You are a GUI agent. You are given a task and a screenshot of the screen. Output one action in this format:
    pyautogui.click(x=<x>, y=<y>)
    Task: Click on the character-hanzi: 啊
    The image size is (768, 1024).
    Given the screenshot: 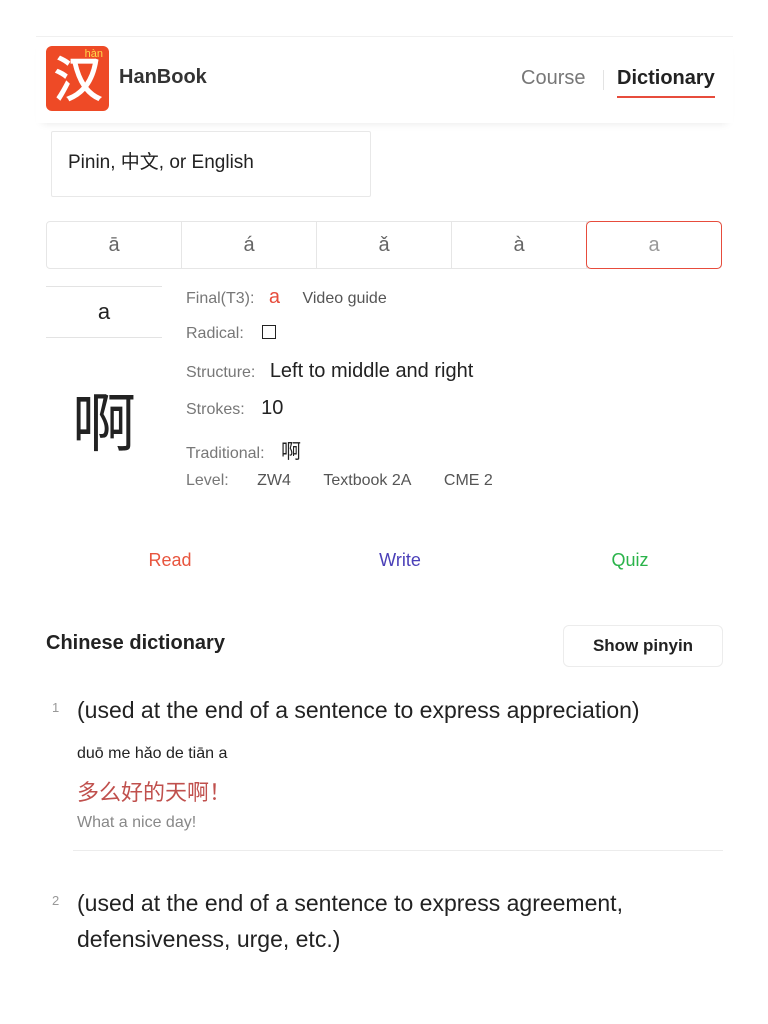 What is the action you would take?
    pyautogui.click(x=104, y=425)
    